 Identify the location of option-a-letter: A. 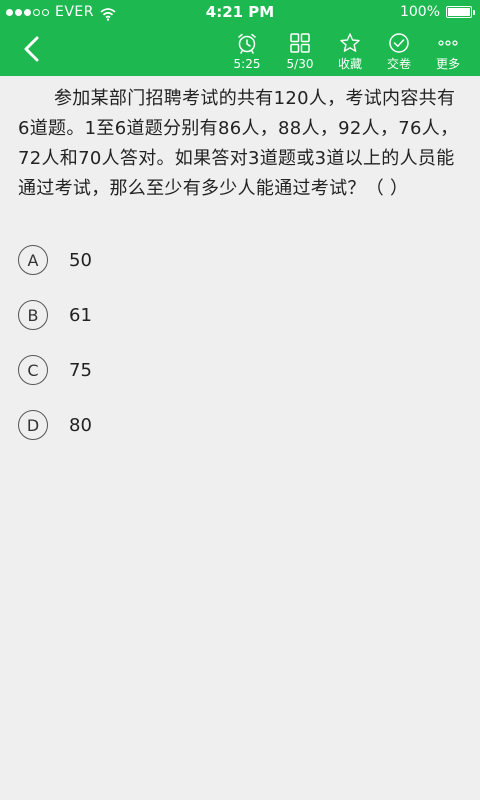
(33, 260).